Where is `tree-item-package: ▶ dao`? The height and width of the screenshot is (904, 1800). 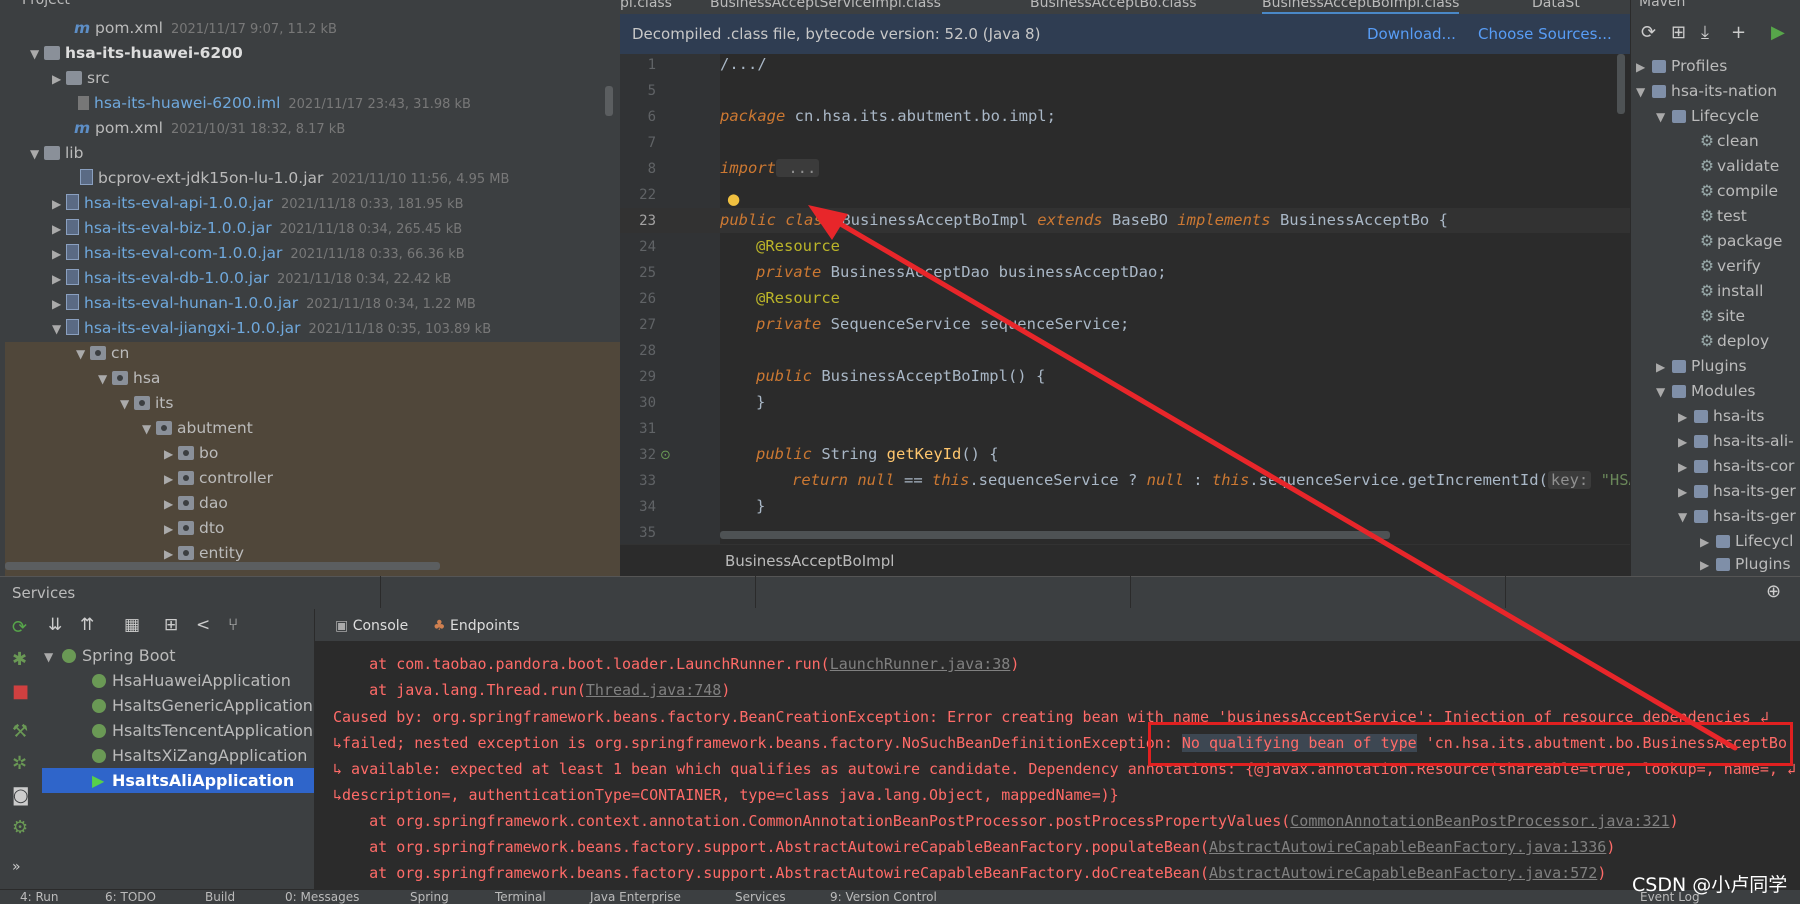 tree-item-package: ▶ dao is located at coordinates (196, 503).